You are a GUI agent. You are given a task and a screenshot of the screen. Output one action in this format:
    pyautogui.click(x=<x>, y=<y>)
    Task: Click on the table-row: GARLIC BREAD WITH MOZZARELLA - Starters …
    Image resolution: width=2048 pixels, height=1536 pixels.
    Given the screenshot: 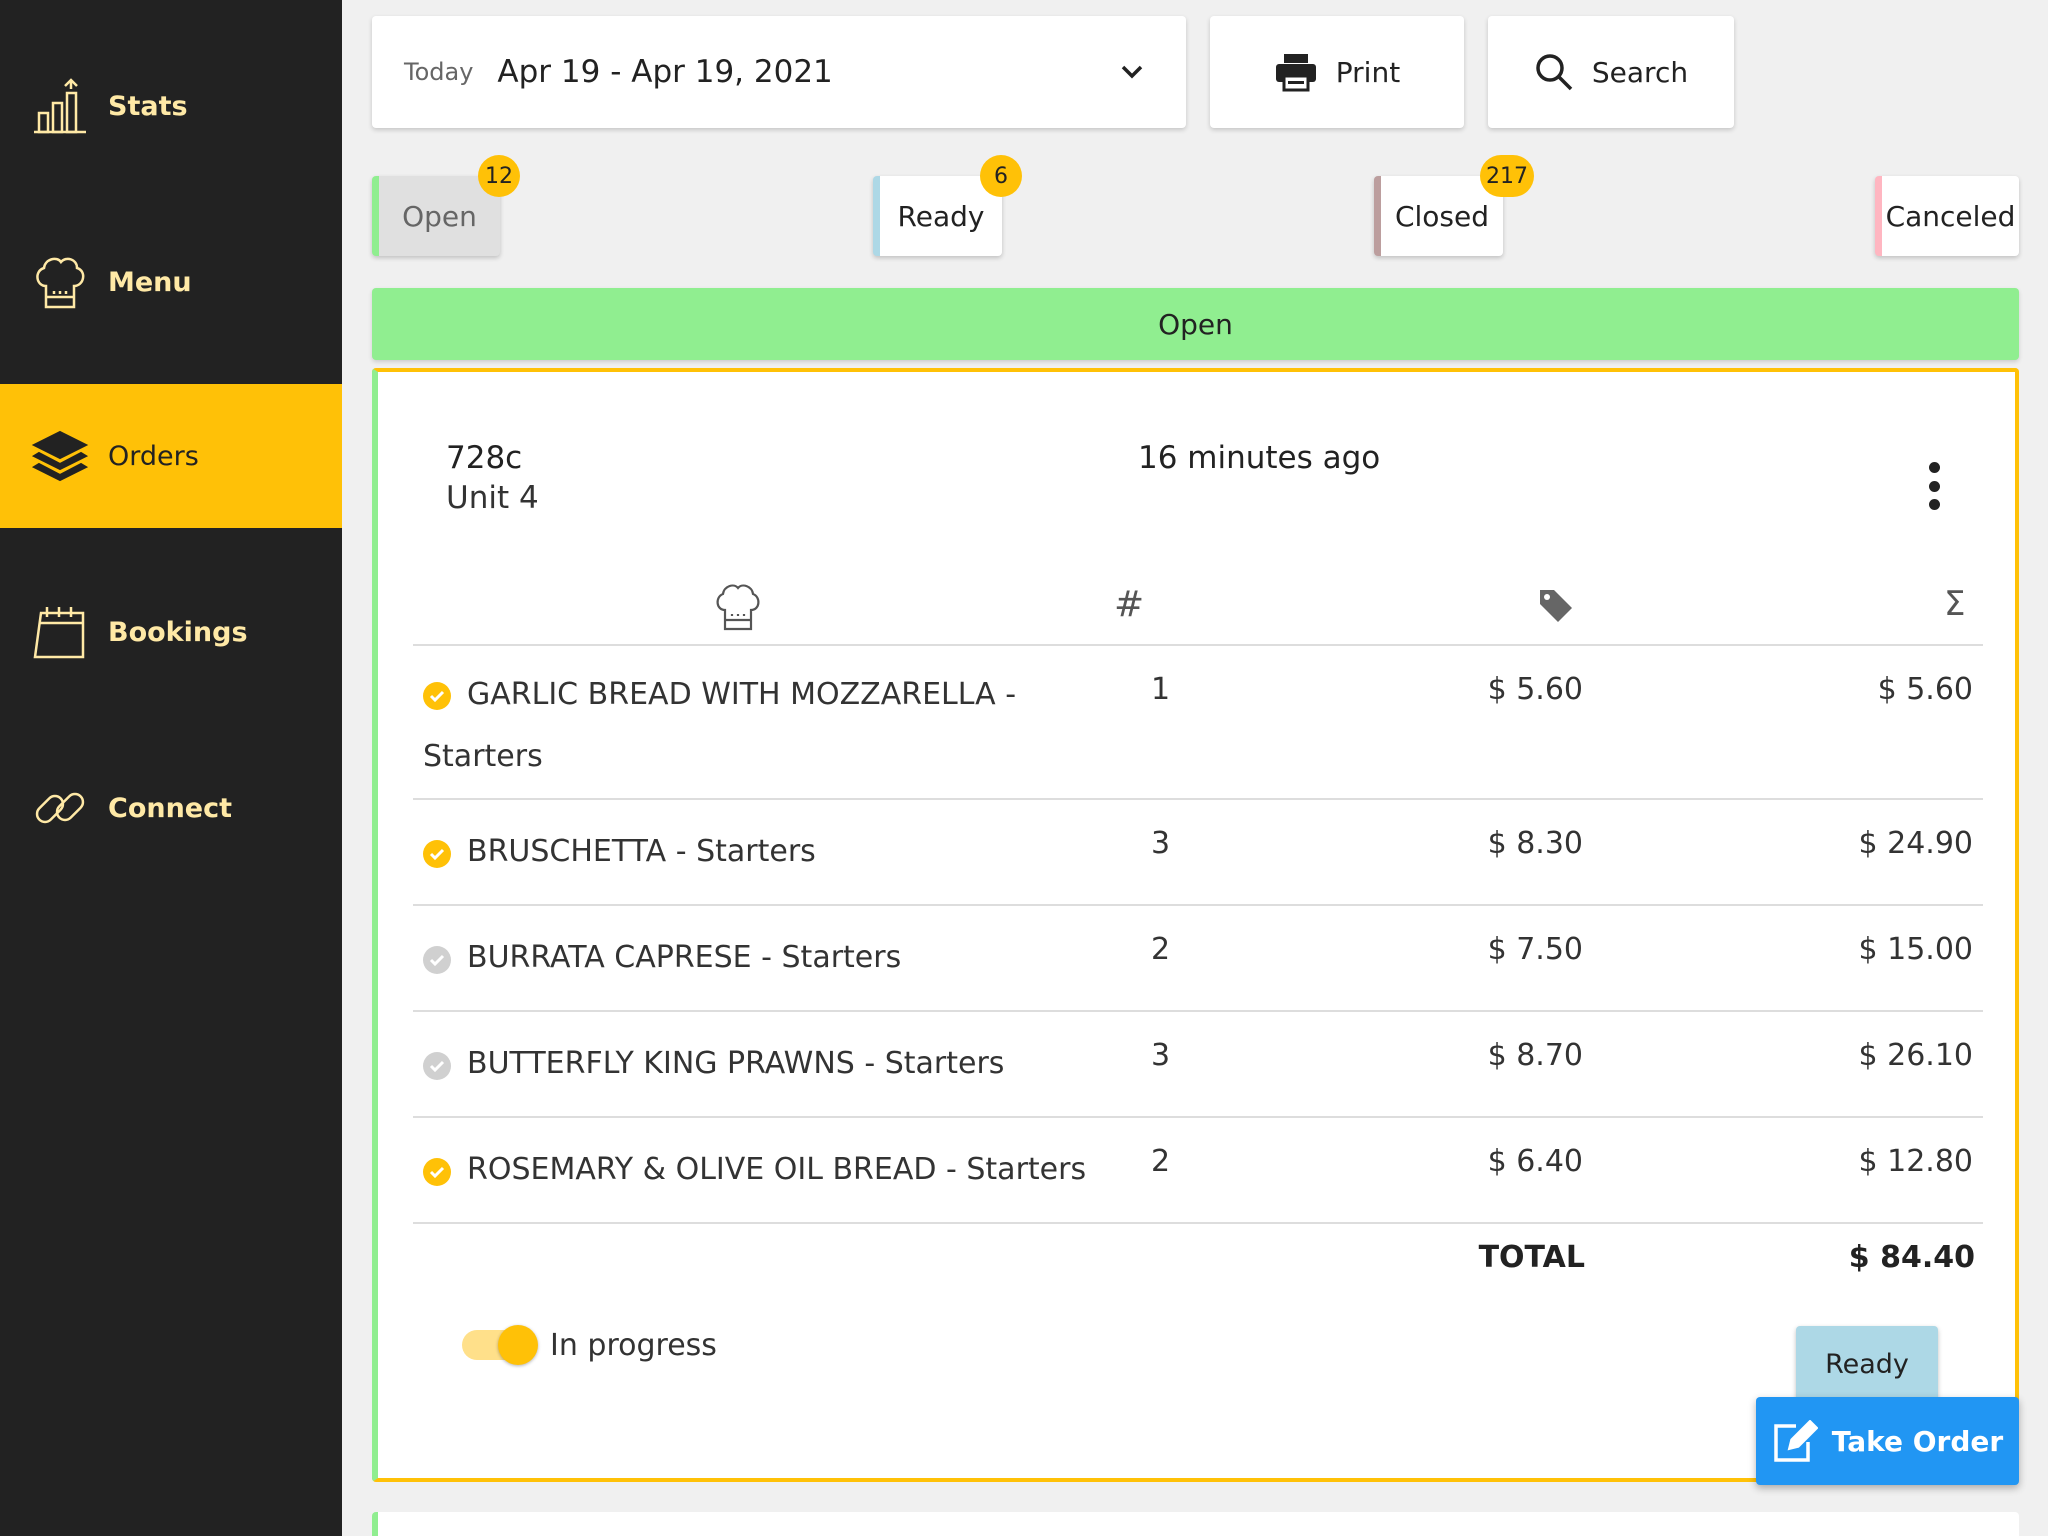 What is the action you would take?
    pyautogui.click(x=1198, y=723)
    